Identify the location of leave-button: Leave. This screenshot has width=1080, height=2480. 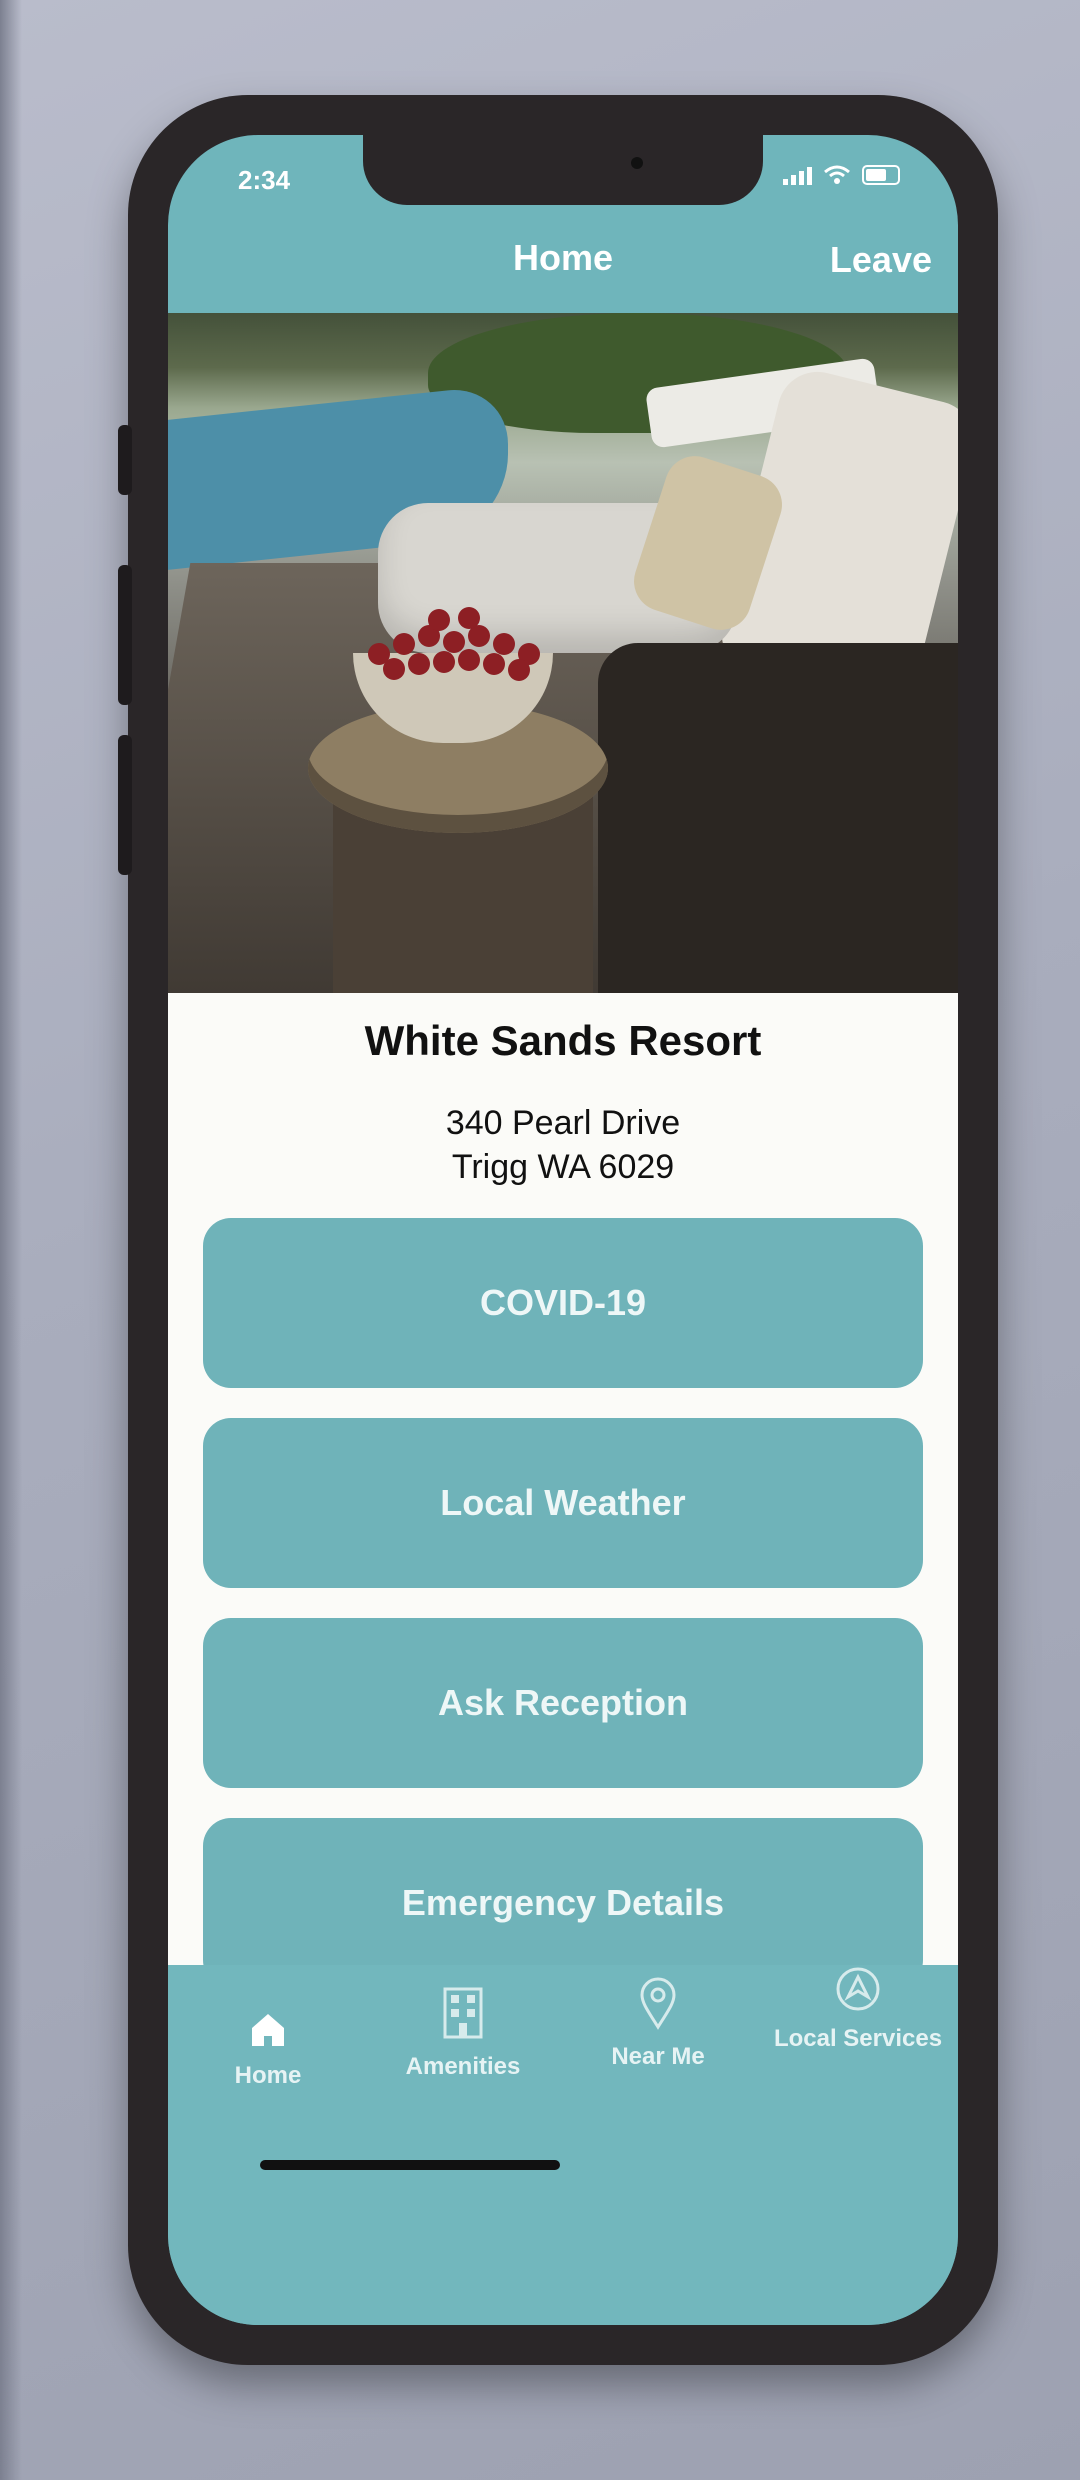
(881, 260).